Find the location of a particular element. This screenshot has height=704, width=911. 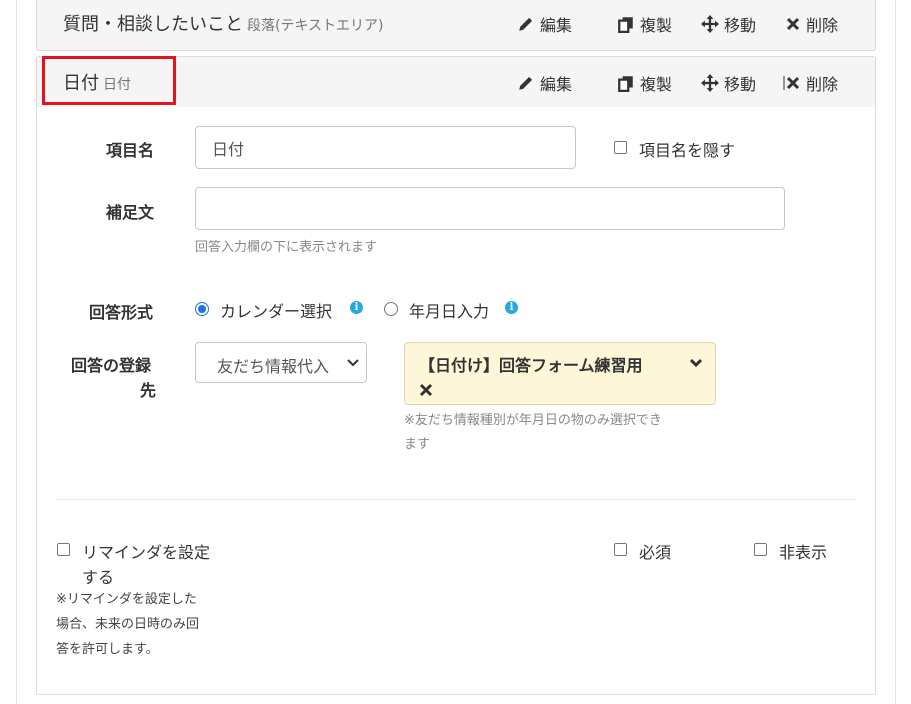

highlight-box is located at coordinates (109, 80).